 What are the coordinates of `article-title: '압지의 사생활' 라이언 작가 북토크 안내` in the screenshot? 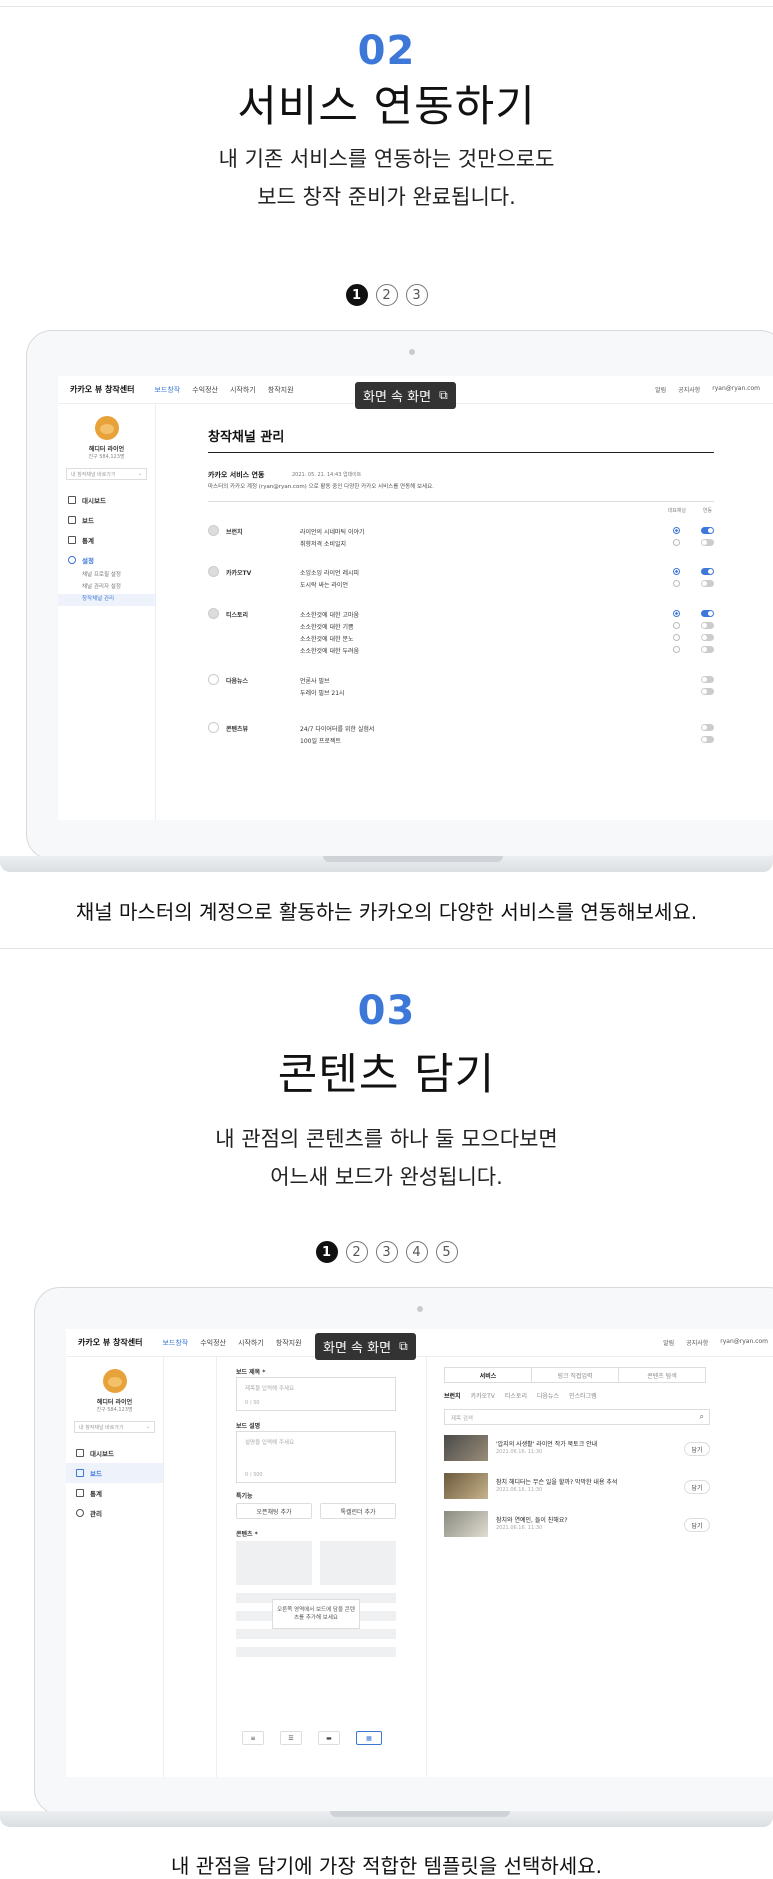 It's located at (546, 1443).